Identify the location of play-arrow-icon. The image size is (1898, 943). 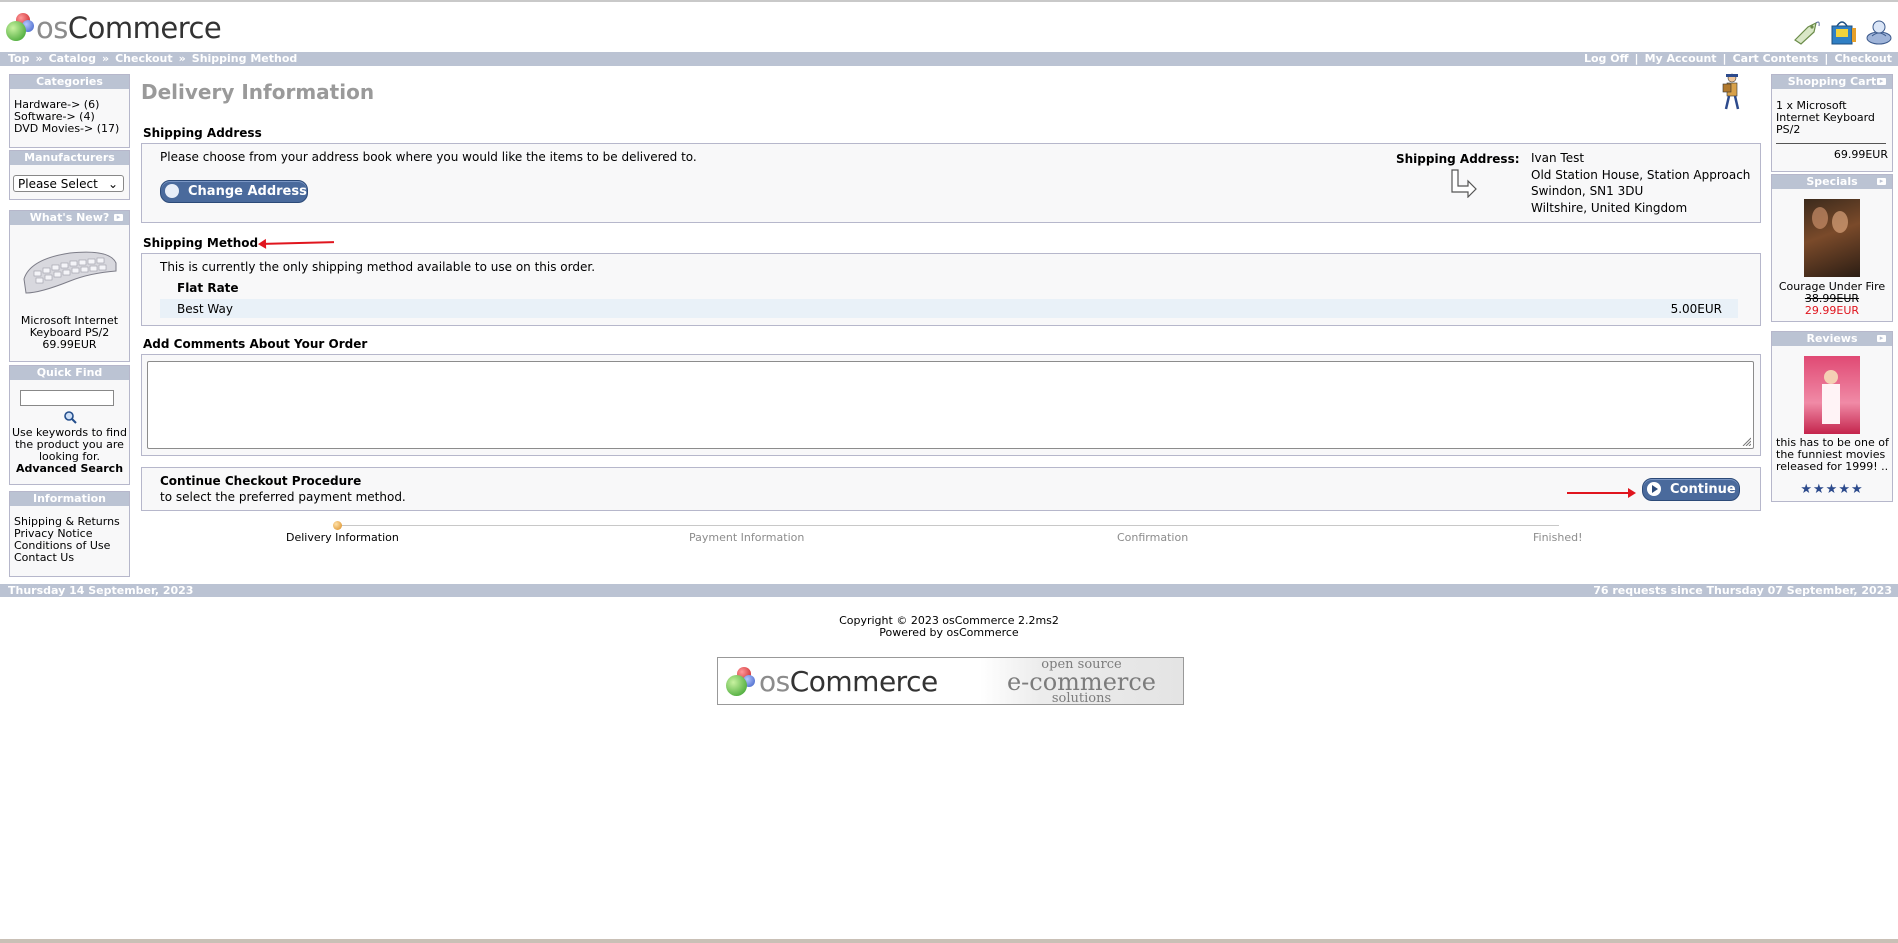
(1654, 489).